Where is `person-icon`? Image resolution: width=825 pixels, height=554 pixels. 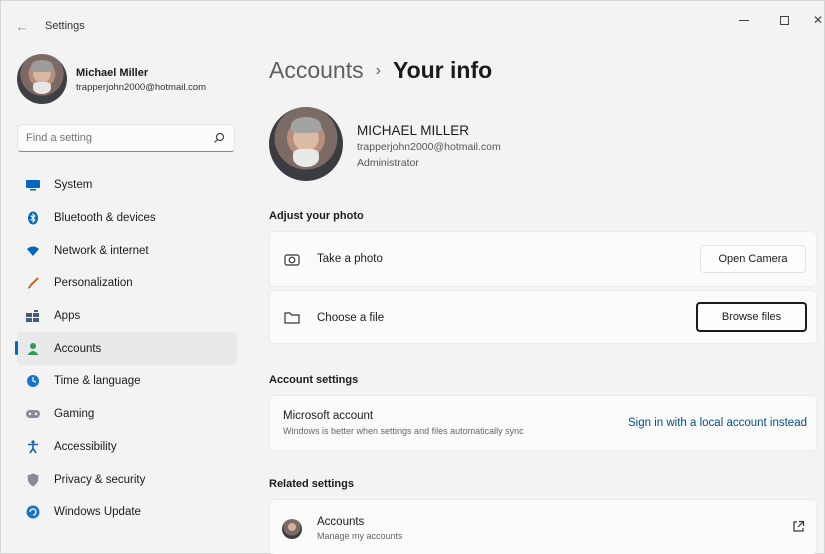
person-icon is located at coordinates (33, 349).